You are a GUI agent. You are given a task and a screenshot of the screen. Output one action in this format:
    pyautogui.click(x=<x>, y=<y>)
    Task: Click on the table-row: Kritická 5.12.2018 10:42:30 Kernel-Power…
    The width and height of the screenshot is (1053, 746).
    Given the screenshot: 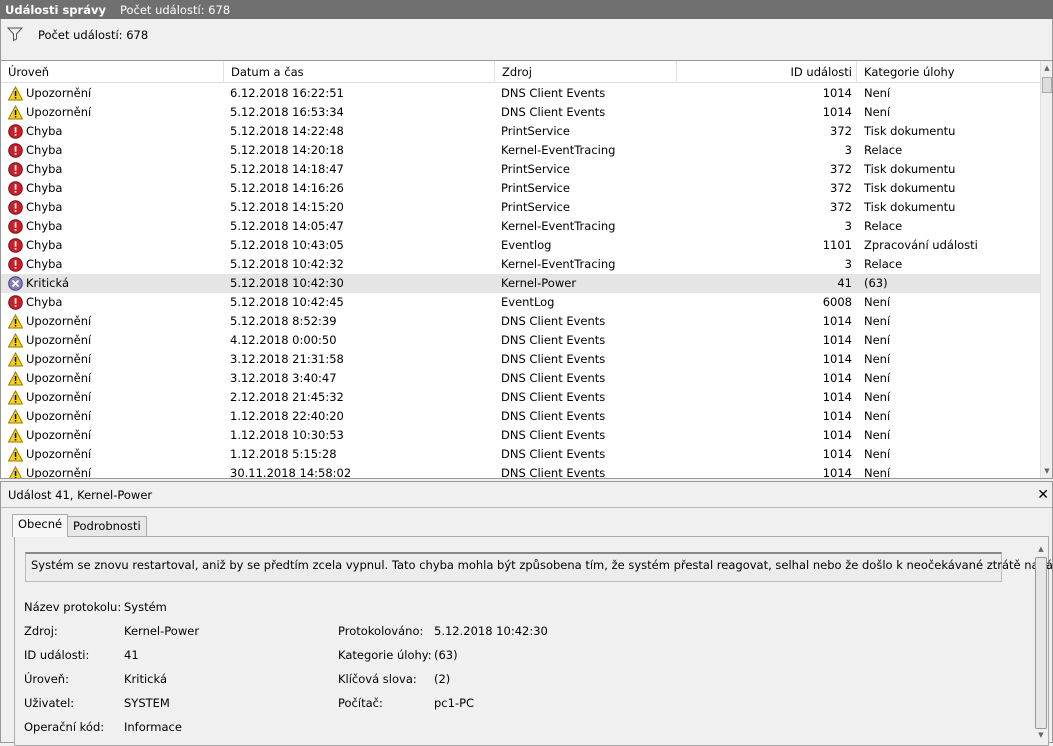 What is the action you would take?
    pyautogui.click(x=521, y=283)
    